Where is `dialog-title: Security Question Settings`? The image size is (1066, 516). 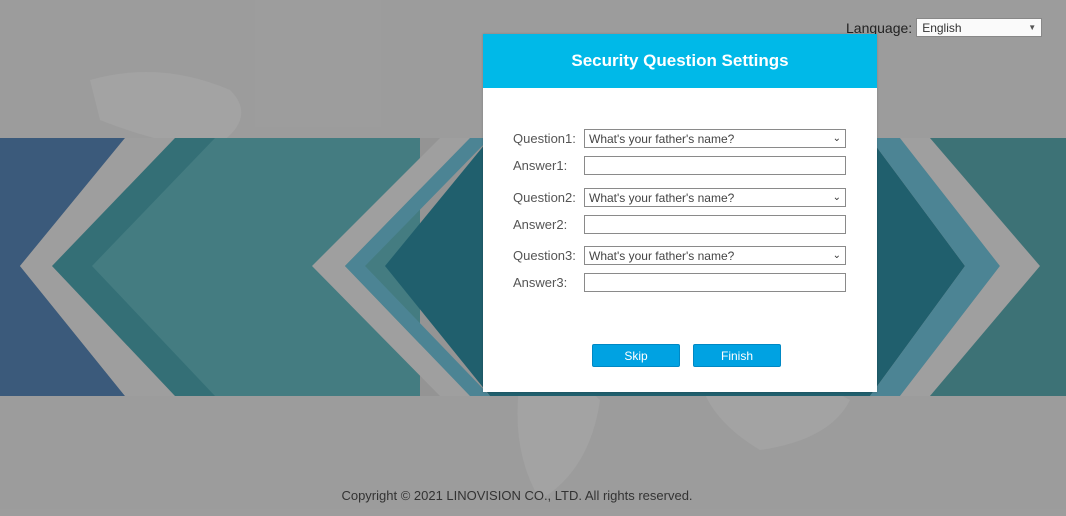 dialog-title: Security Question Settings is located at coordinates (680, 61).